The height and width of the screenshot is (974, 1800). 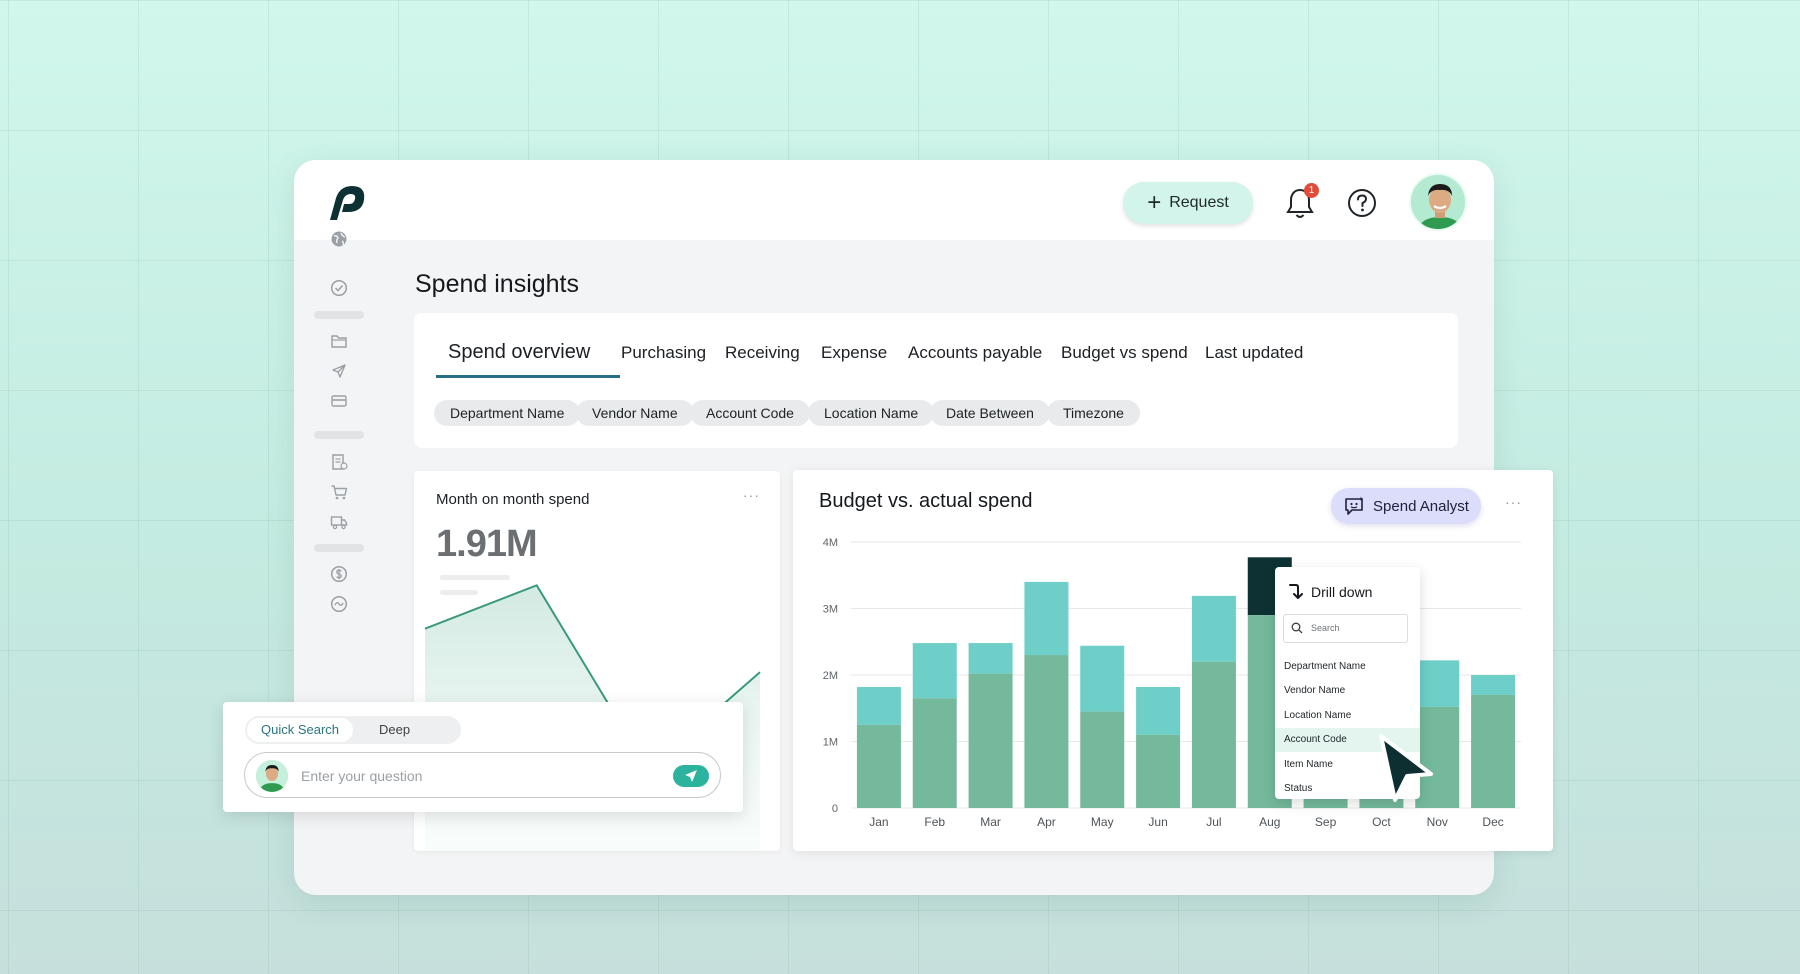 I want to click on truck-icon, so click(x=339, y=522).